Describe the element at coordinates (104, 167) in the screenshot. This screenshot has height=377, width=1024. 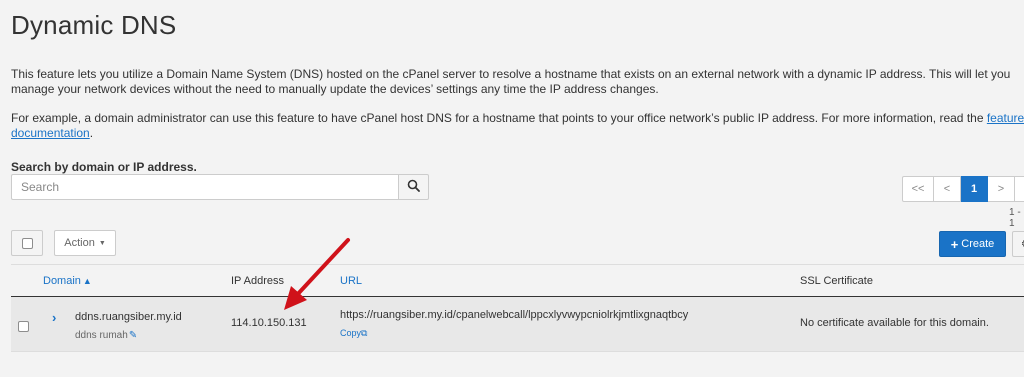
I see `search-label: Search by domain or IP address.` at that location.